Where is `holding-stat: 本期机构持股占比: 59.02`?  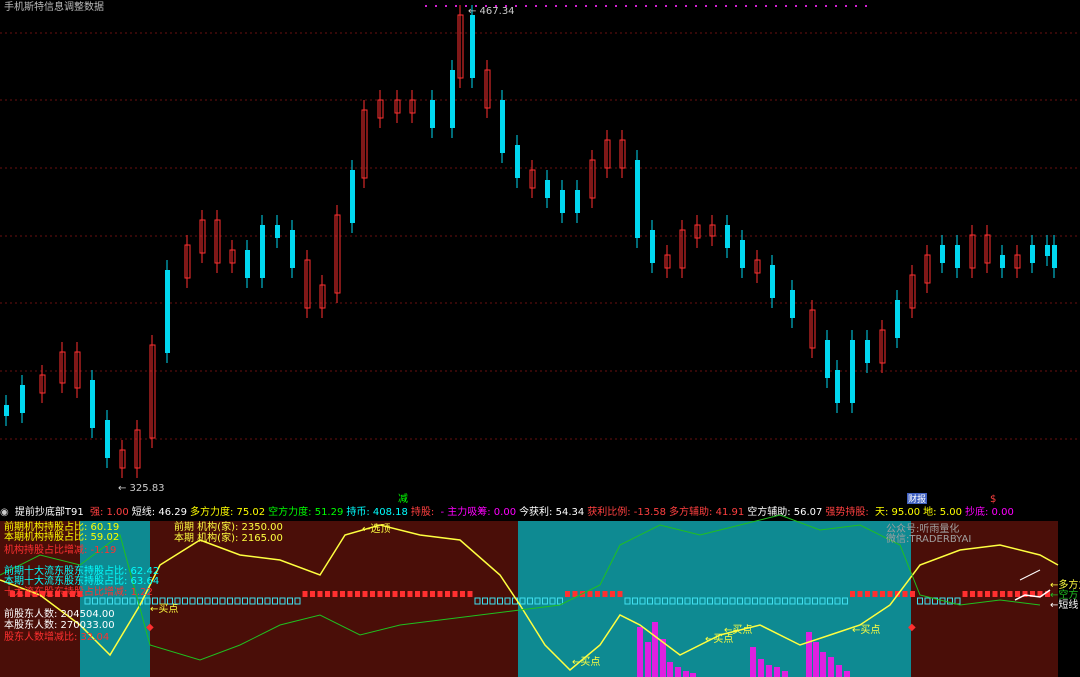
holding-stat: 本期机构持股占比: 59.02 is located at coordinates (61, 536).